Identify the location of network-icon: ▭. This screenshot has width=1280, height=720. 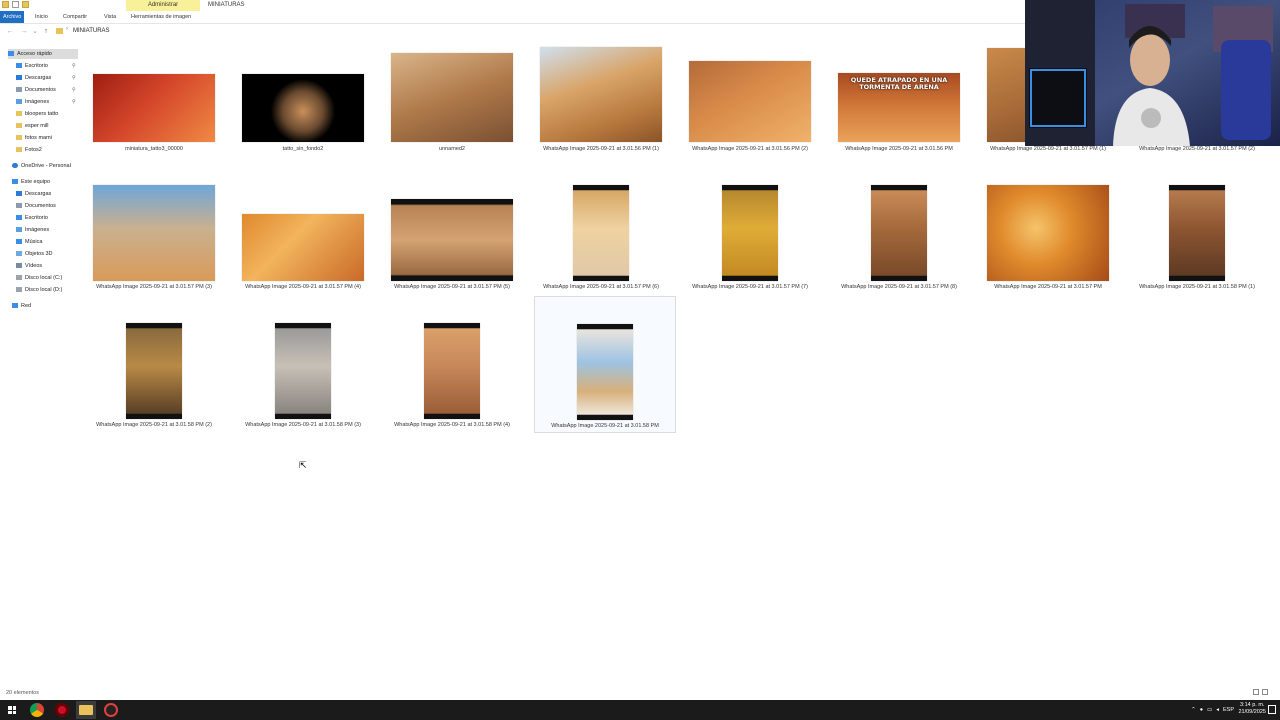
(1209, 710).